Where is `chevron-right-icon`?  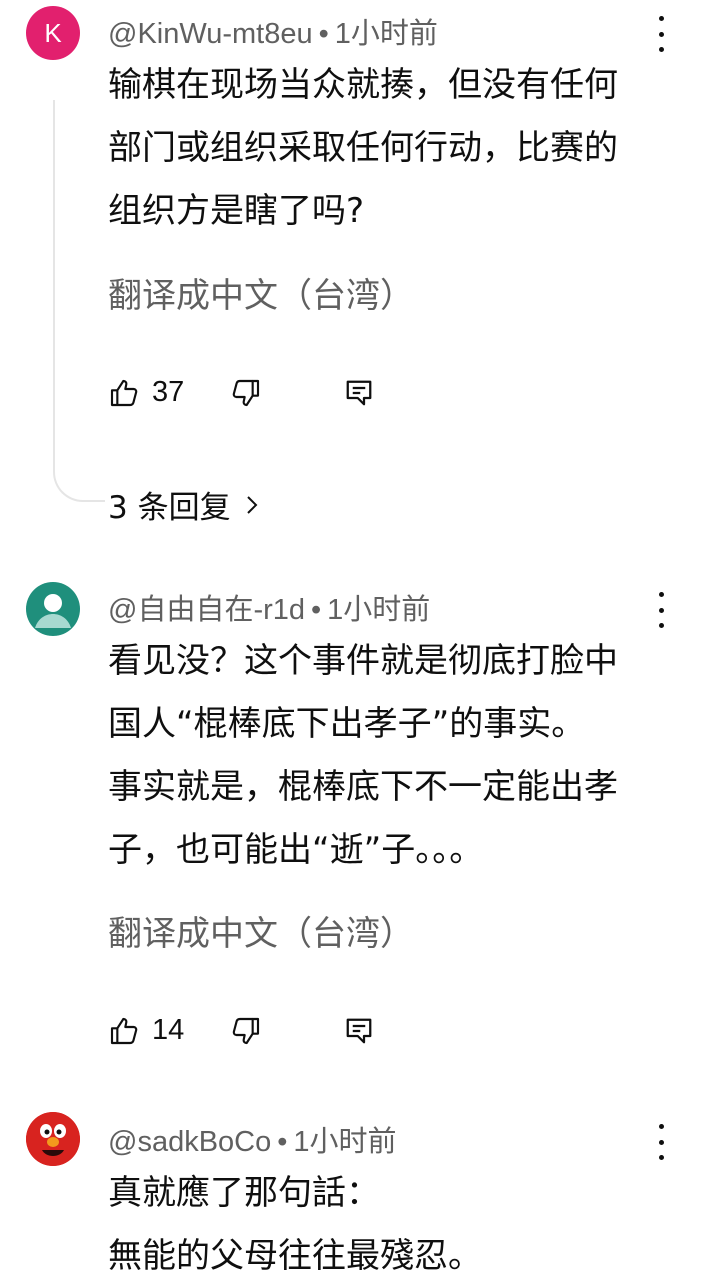
chevron-right-icon is located at coordinates (252, 505).